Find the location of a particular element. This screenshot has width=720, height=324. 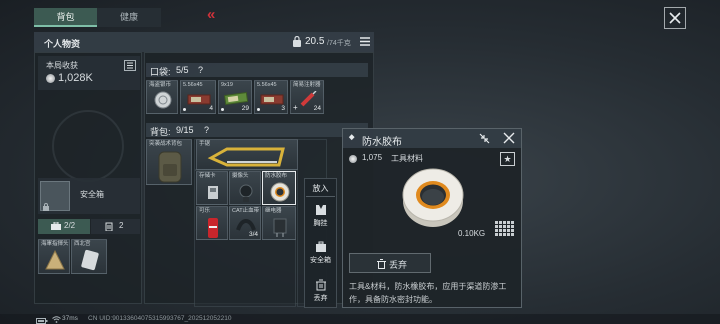

coin-item-icon is located at coordinates (163, 100).